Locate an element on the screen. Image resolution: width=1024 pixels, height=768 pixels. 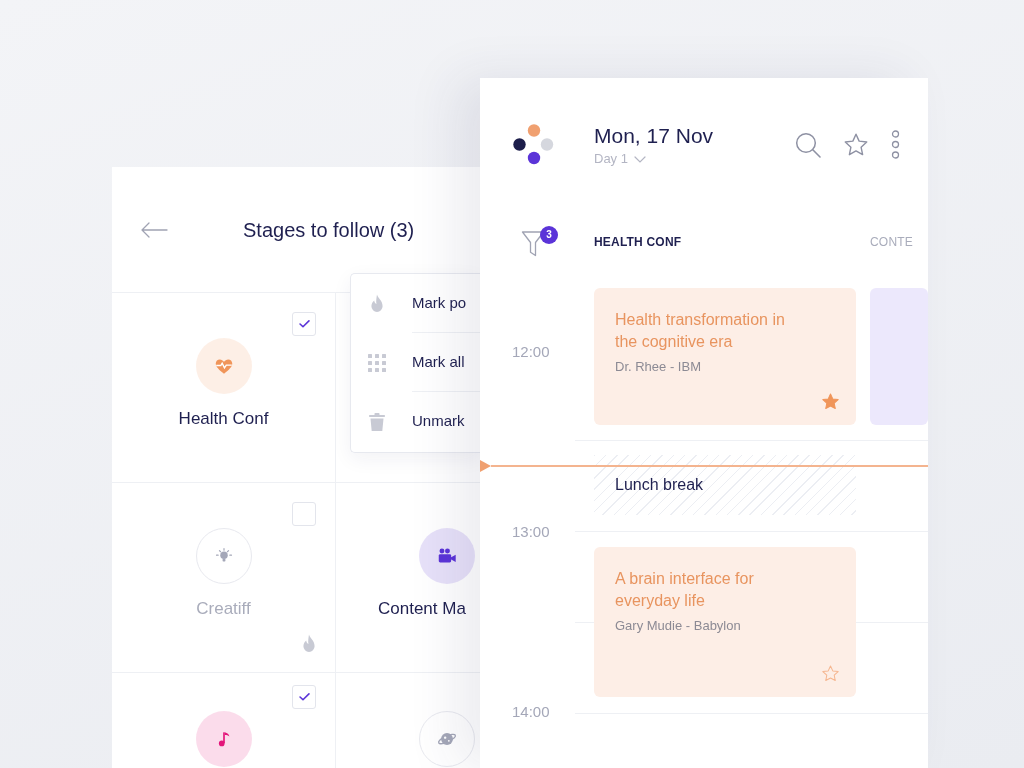
menu-item: Unmark is located at coordinates (415, 421).